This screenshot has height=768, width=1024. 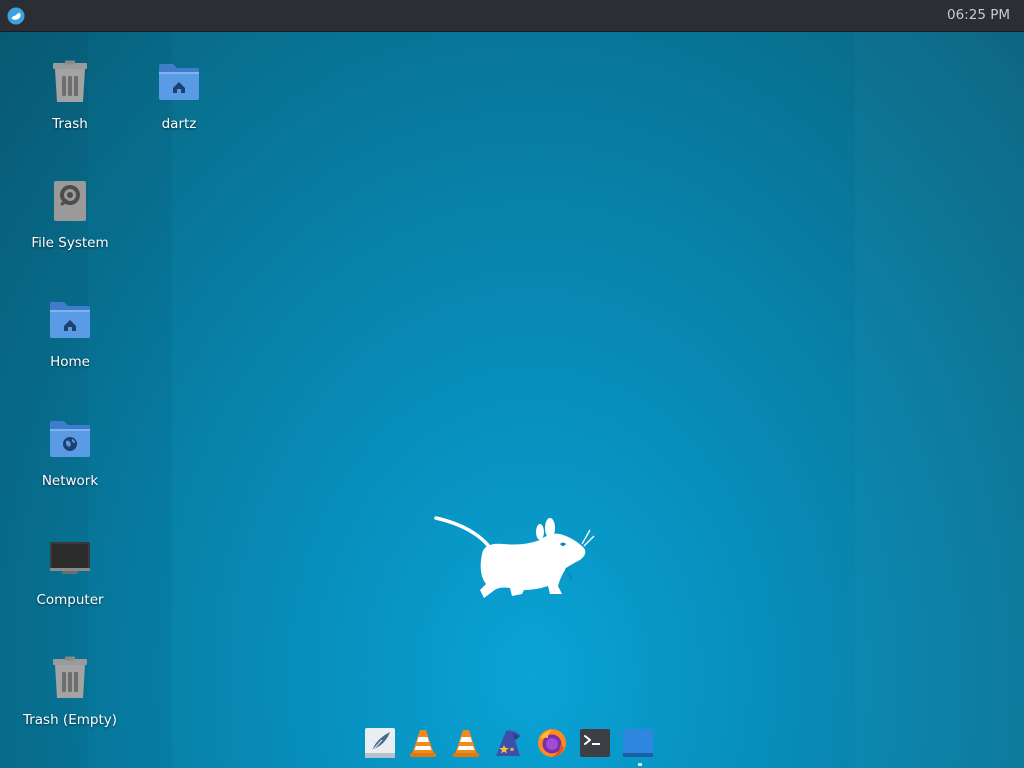 I want to click on dock-item-terminal, so click(x=595, y=743).